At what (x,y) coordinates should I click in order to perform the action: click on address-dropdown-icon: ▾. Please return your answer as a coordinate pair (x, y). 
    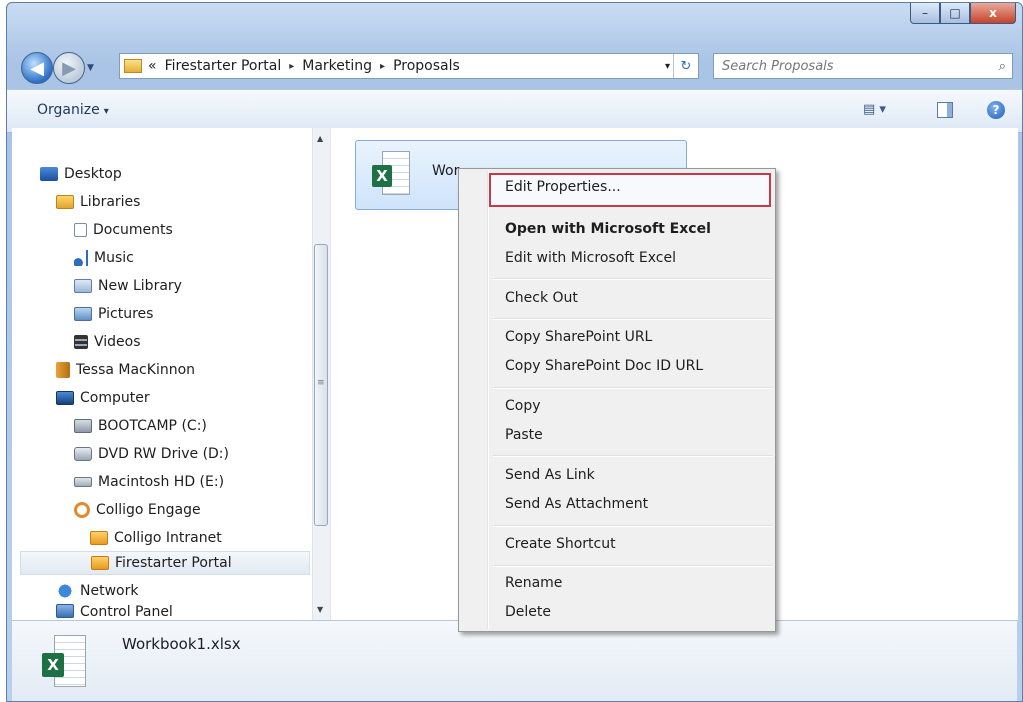
    Looking at the image, I should click on (667, 66).